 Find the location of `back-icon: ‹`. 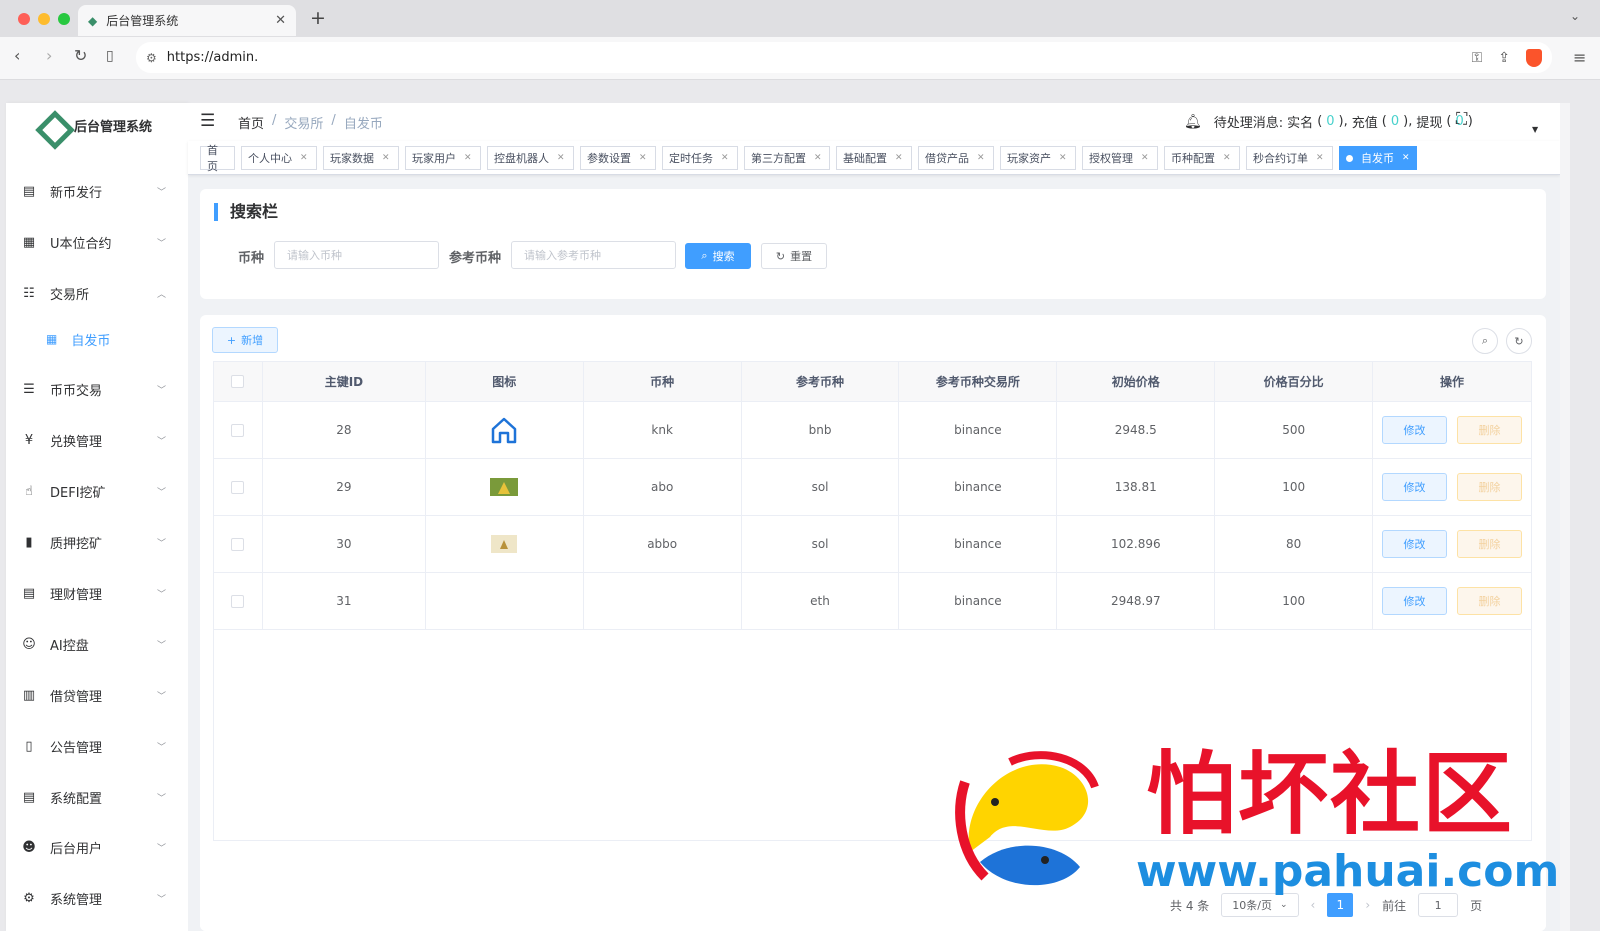

back-icon: ‹ is located at coordinates (17, 55).